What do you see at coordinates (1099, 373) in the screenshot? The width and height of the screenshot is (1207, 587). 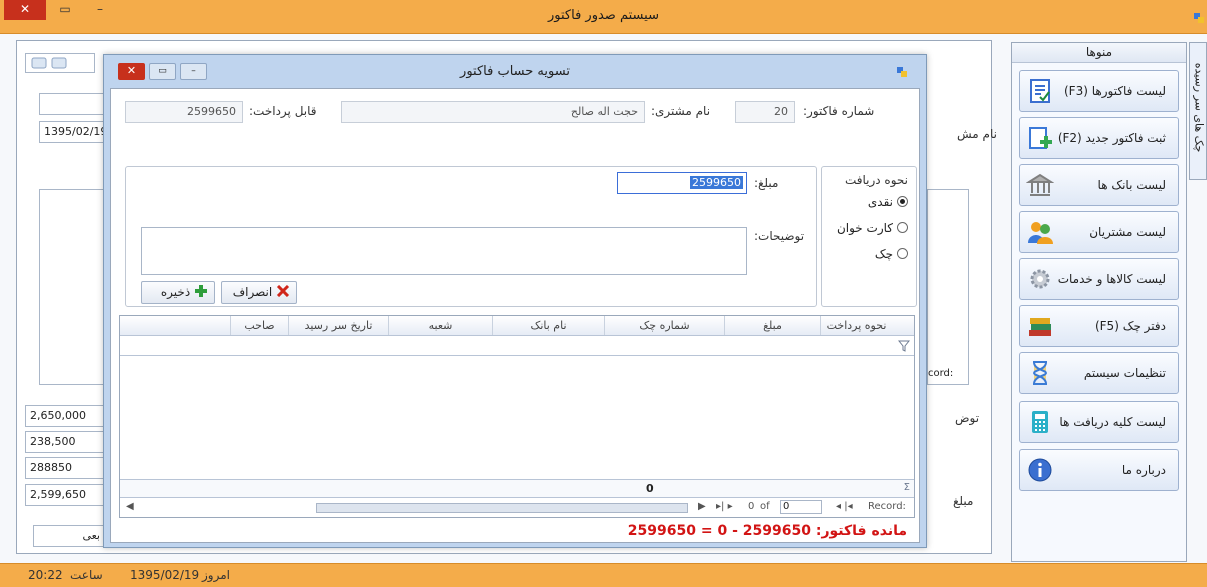 I see `menu-item-settings: تنظیمات سیستم` at bounding box center [1099, 373].